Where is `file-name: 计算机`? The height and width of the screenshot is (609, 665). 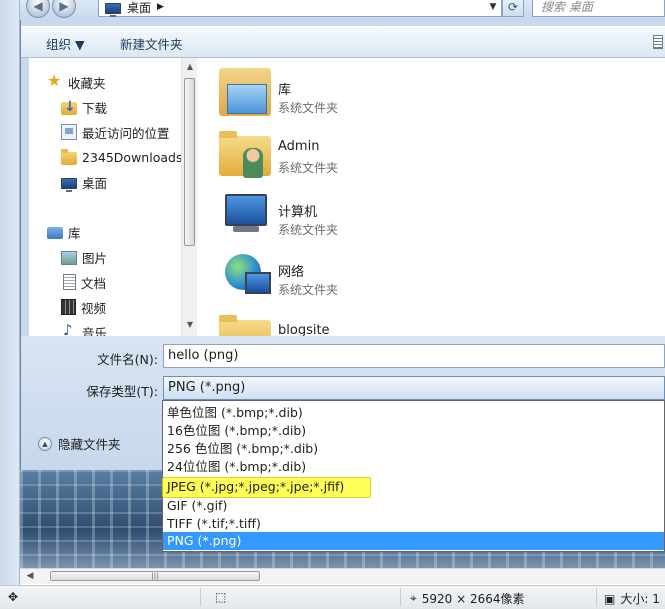 file-name: 计算机 is located at coordinates (298, 212).